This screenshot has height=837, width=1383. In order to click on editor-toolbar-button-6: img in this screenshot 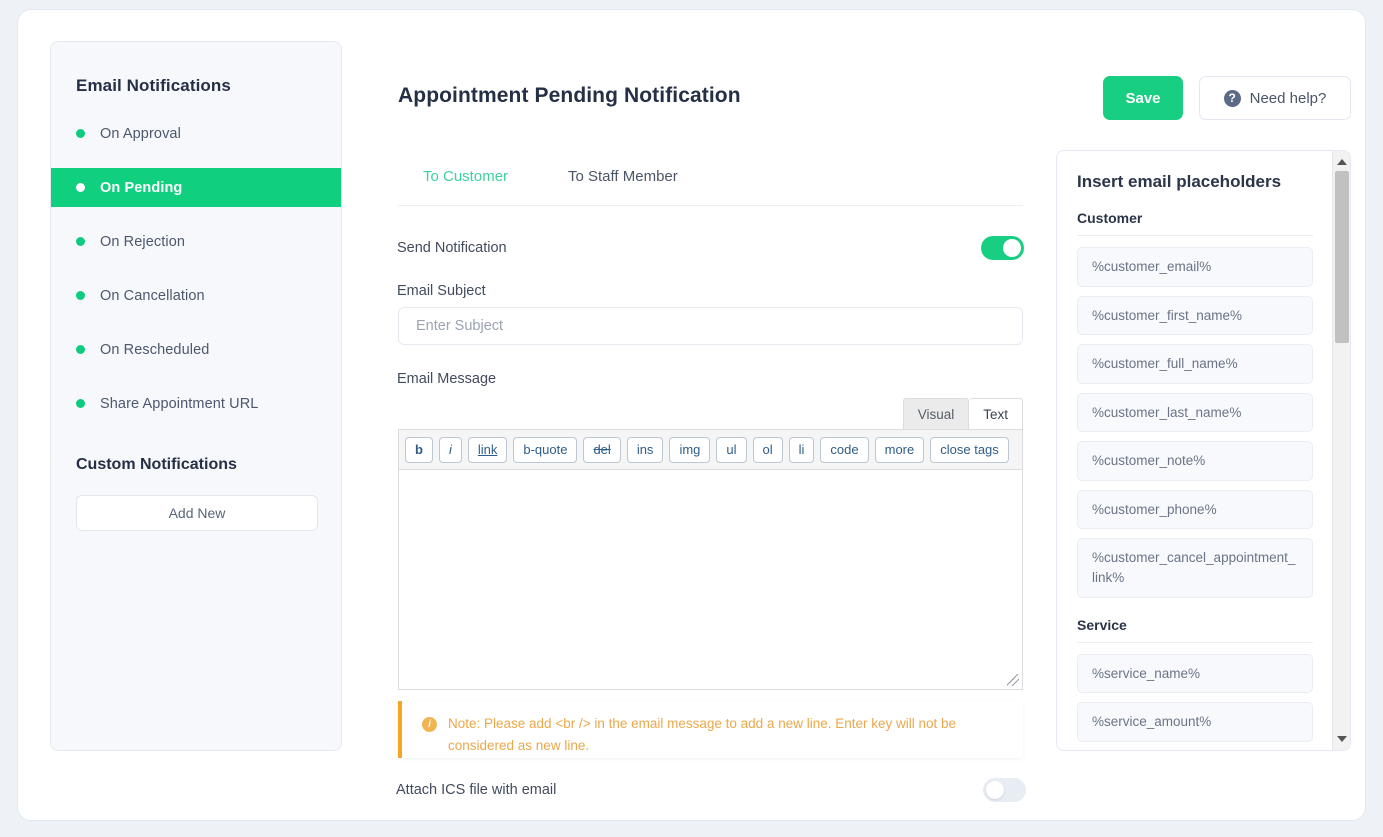, I will do `click(690, 449)`.